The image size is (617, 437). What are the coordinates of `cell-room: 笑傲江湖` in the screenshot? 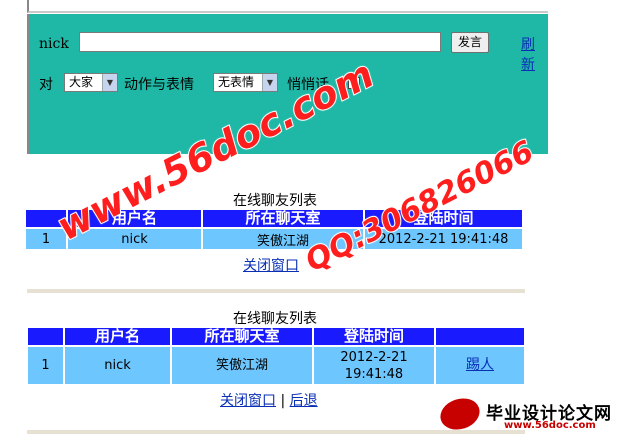 It's located at (242, 365).